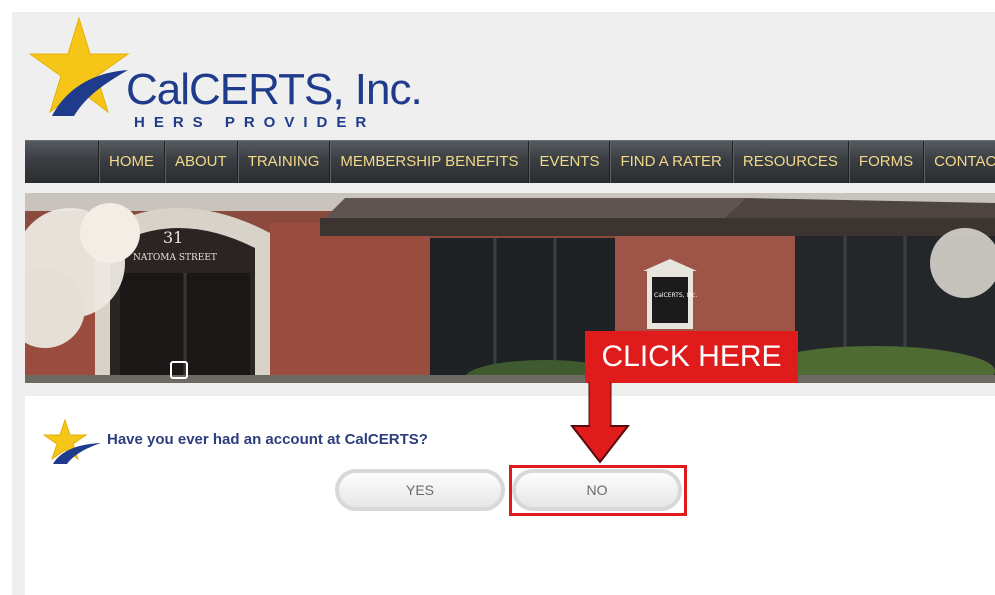 This screenshot has height=595, width=995. I want to click on nav-item-resources: RESOURCES, so click(789, 162).